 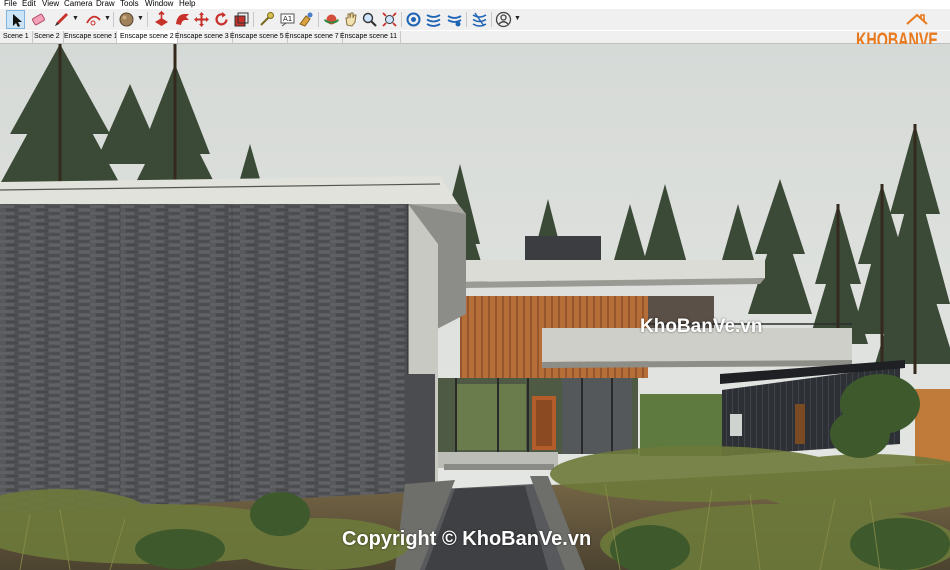 I want to click on arc-icon, so click(x=93, y=19).